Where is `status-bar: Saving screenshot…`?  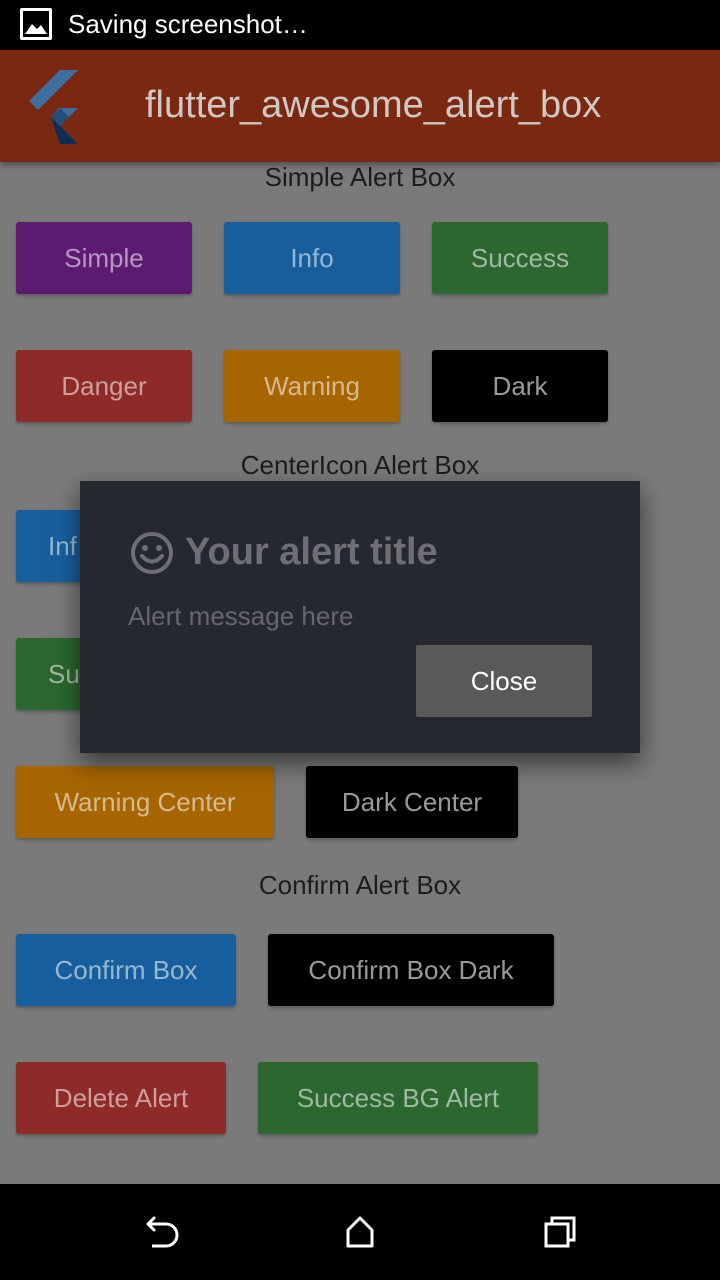
status-bar: Saving screenshot… is located at coordinates (360, 25).